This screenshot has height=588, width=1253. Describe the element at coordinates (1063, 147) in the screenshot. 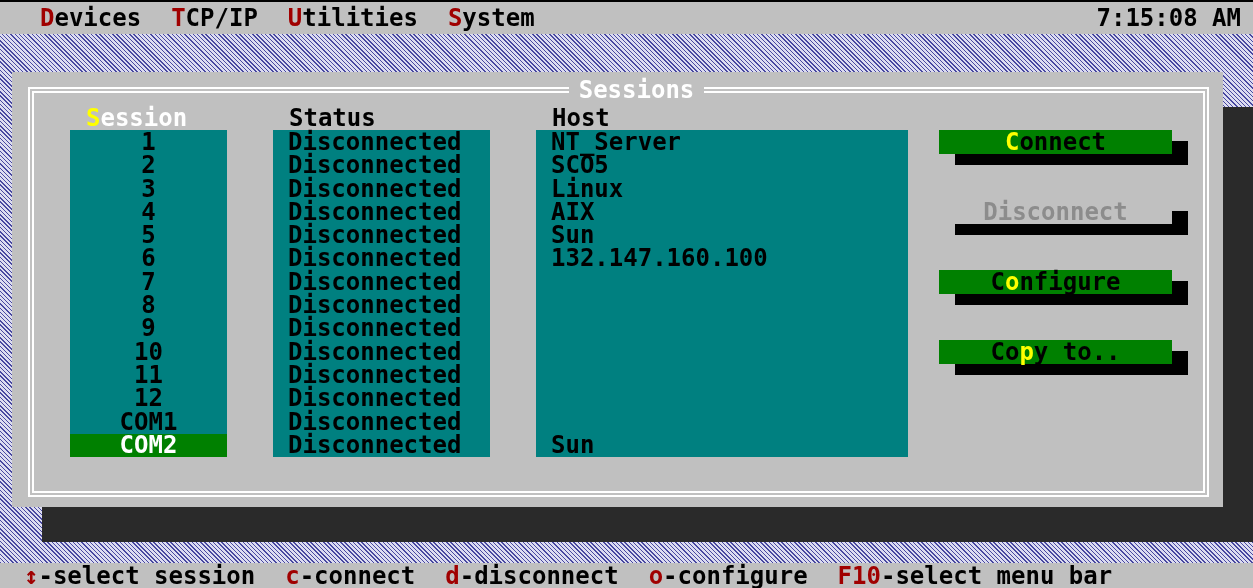

I see `dialog-button: Connect` at that location.